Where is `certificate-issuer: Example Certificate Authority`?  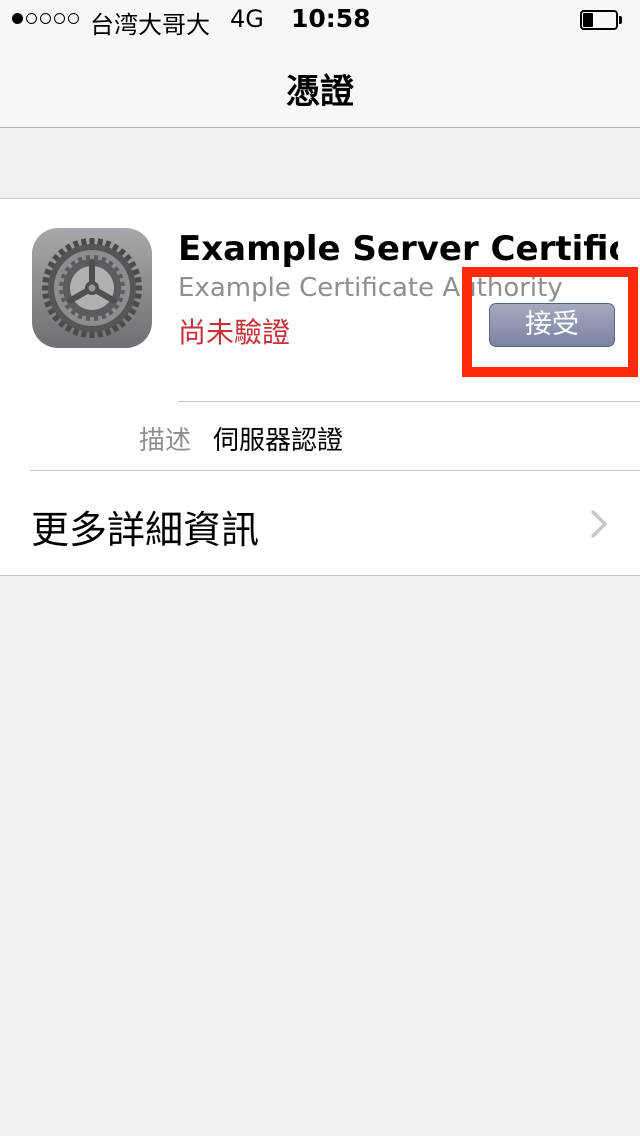
certificate-issuer: Example Certificate Authority is located at coordinates (370, 288).